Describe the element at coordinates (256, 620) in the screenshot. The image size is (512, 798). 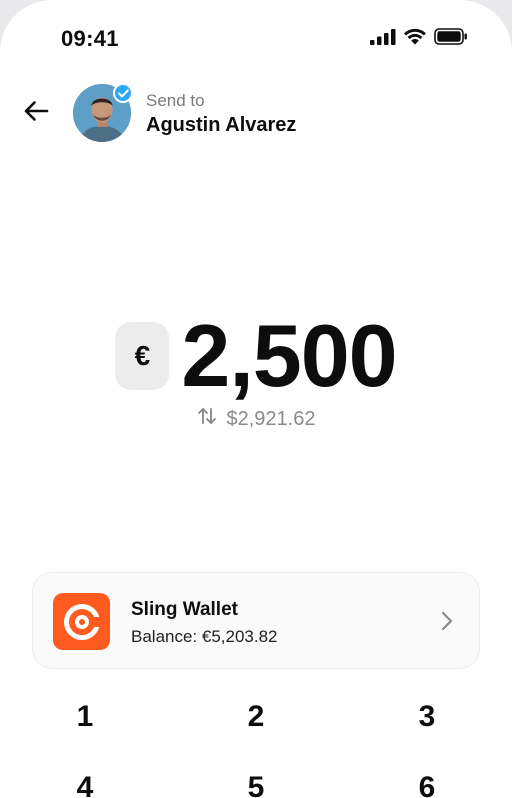
I see `wallet-selector-card: Sling Wallet Balance: €5,203.82` at that location.